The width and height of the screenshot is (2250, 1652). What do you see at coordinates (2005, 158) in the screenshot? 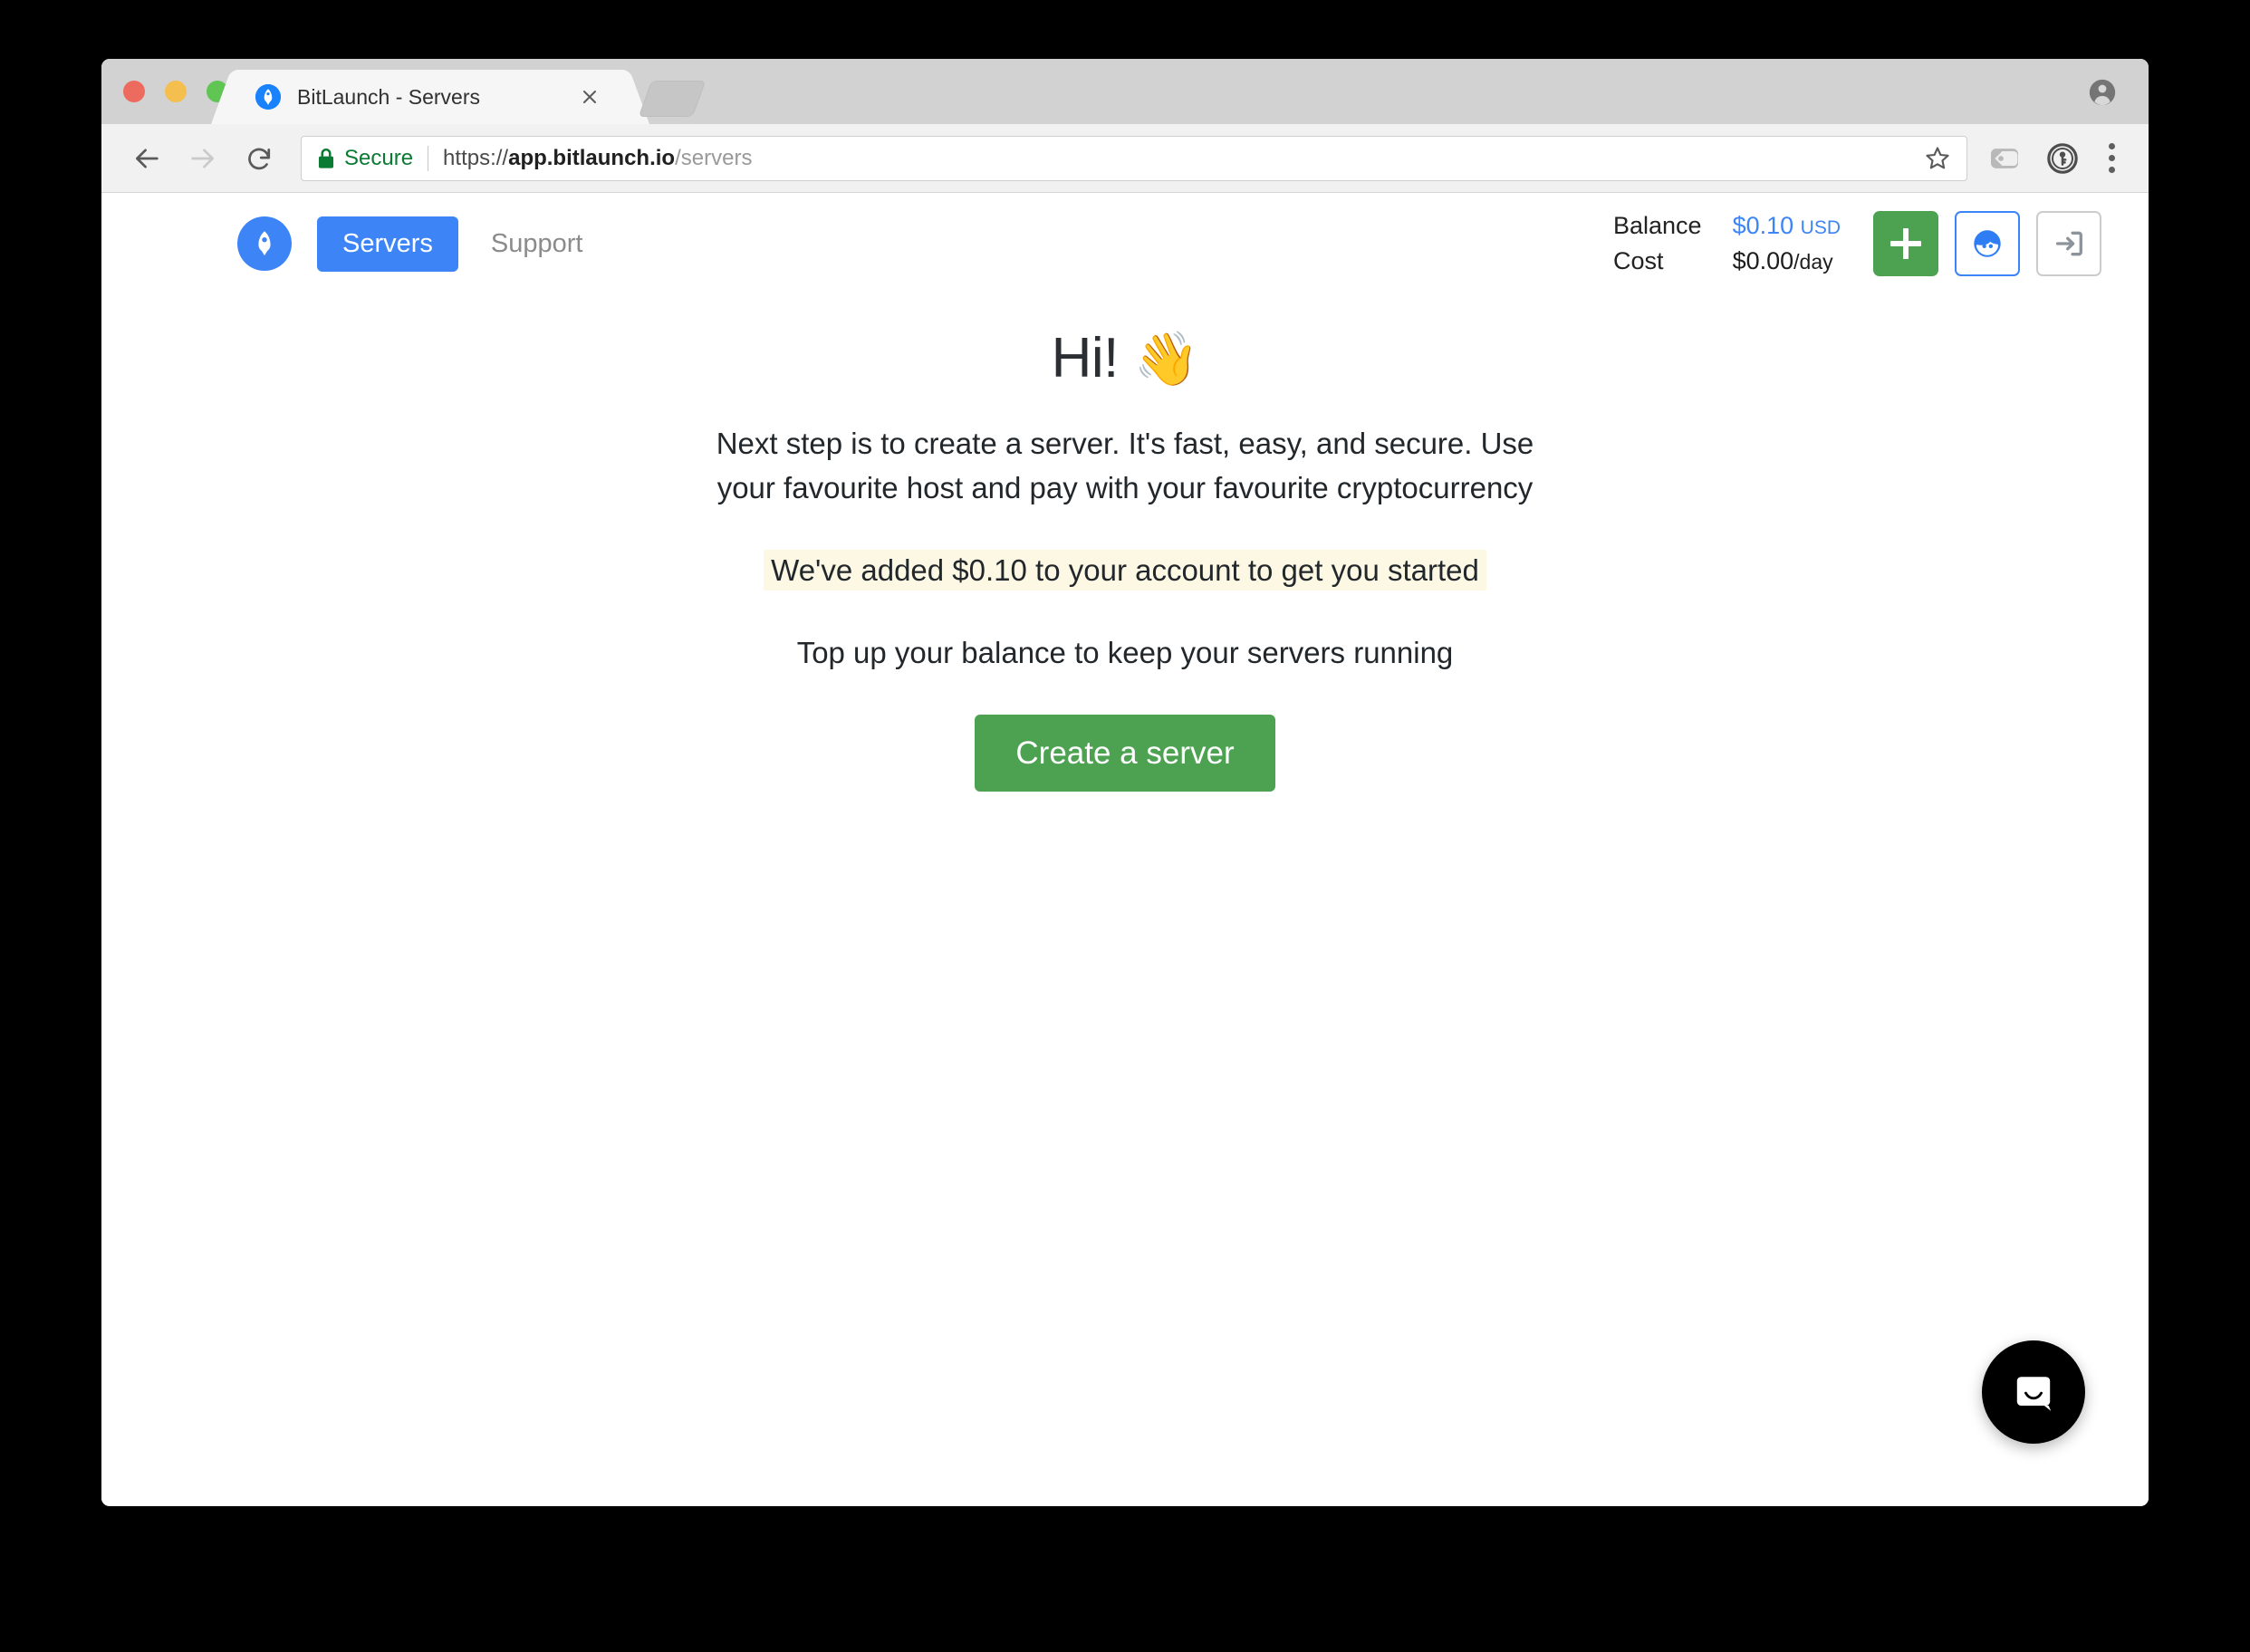
I see `tag-extension-icon` at bounding box center [2005, 158].